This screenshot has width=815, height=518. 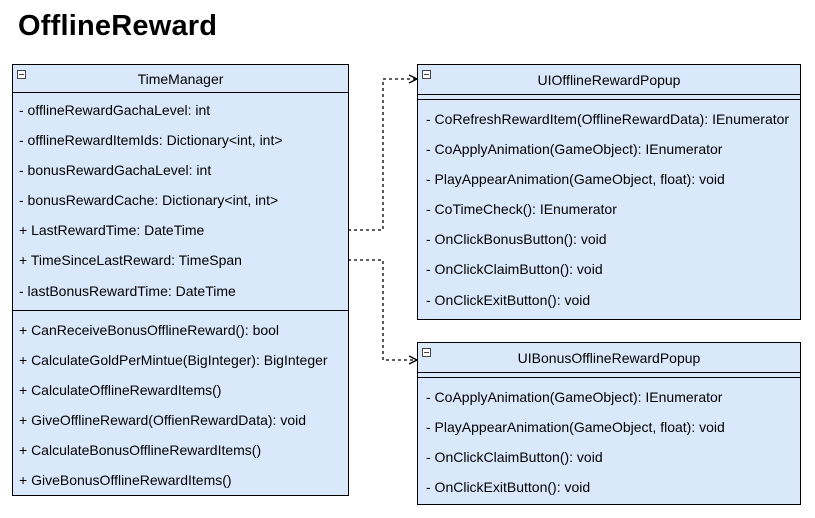 I want to click on method-row: + CanReceiveBonusOfflineReward(): bool, so click(x=149, y=330).